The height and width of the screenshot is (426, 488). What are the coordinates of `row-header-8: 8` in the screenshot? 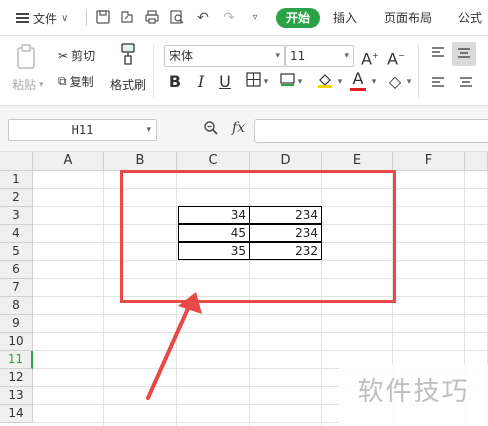 It's located at (16, 306).